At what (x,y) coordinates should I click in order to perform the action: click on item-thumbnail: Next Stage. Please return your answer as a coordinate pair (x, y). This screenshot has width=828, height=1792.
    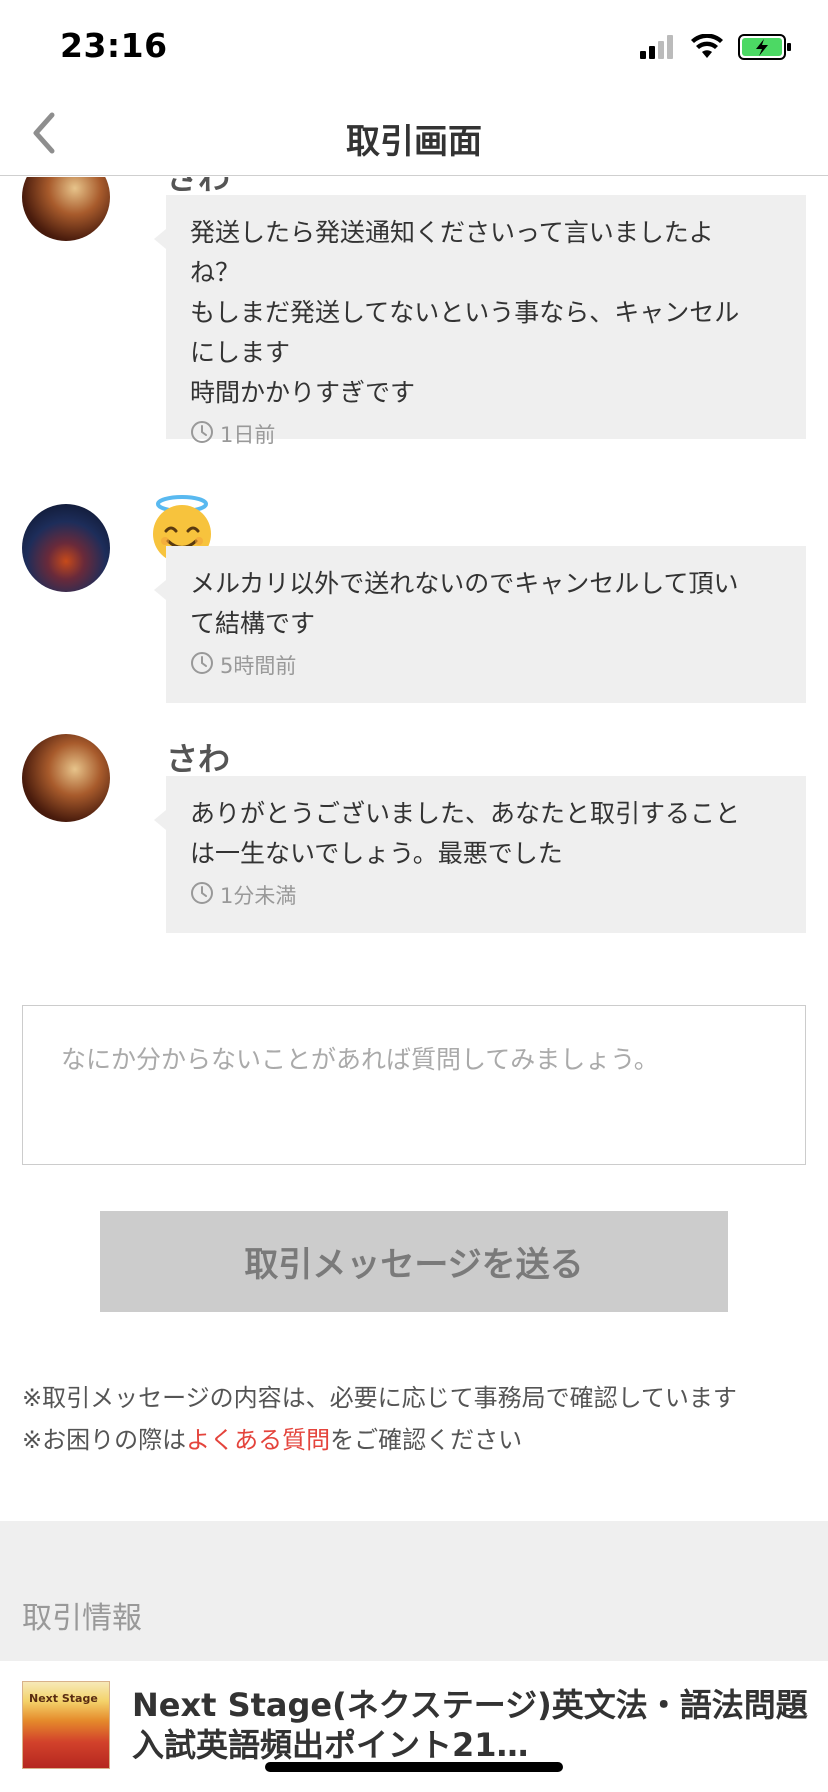
    Looking at the image, I should click on (66, 1725).